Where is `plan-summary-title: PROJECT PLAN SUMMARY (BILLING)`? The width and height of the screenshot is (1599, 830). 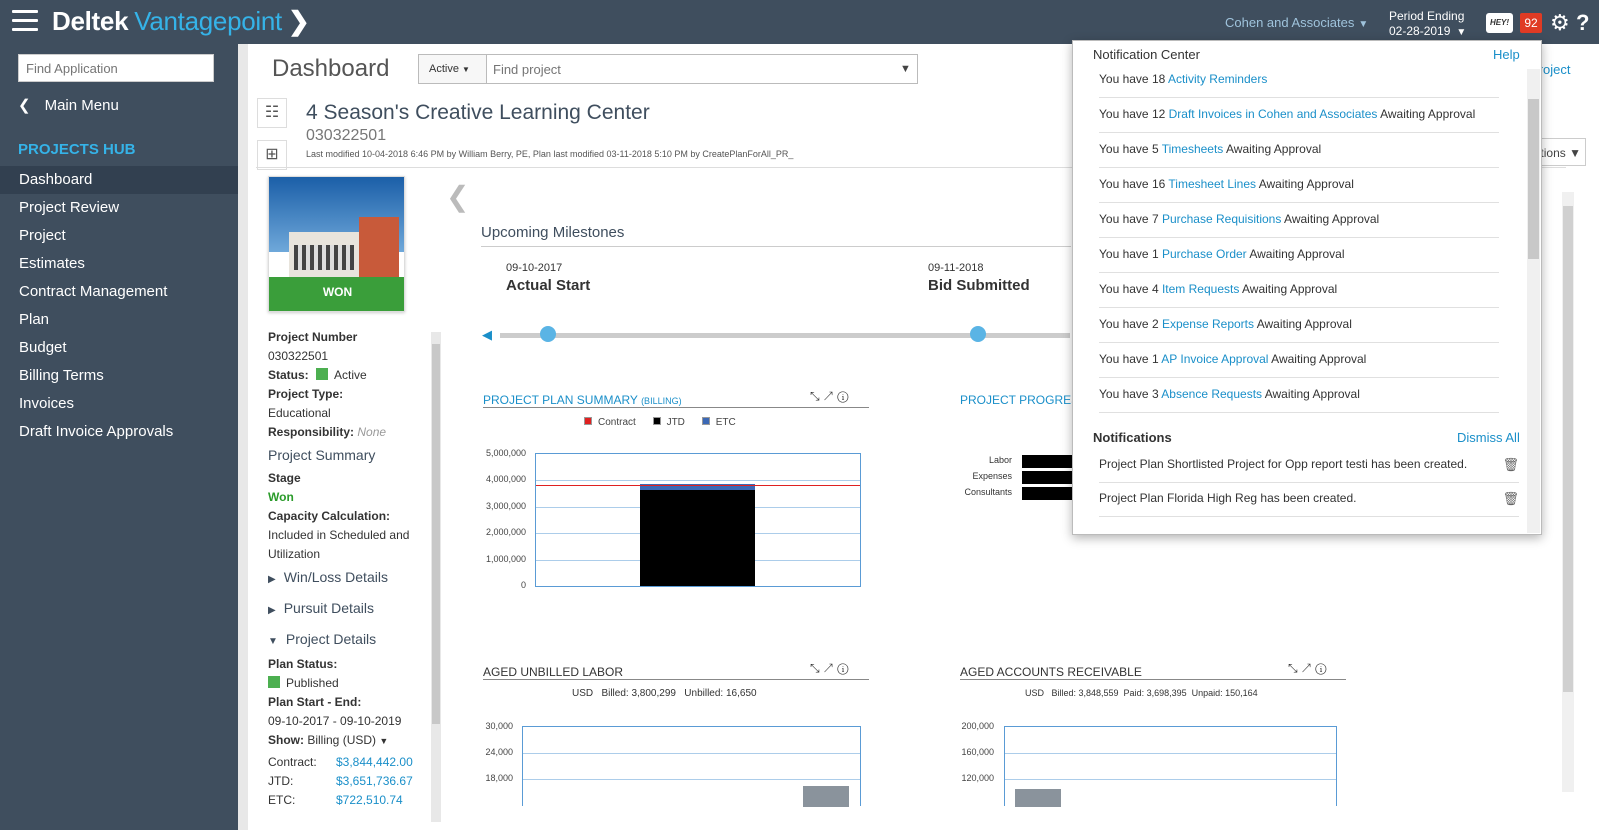 plan-summary-title: PROJECT PLAN SUMMARY (BILLING) is located at coordinates (582, 400).